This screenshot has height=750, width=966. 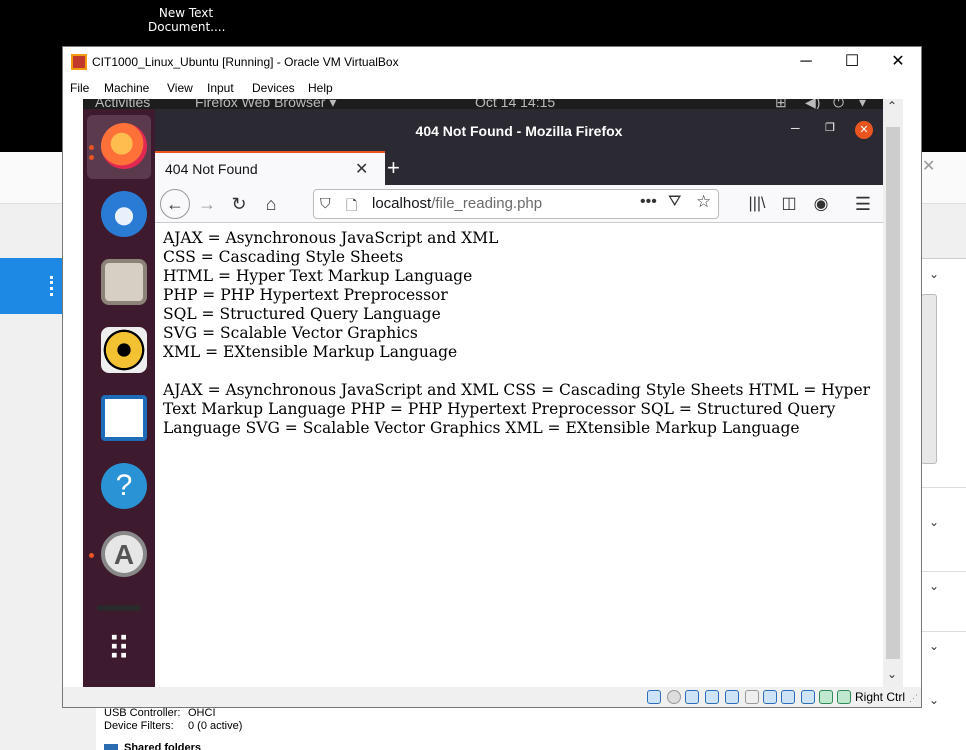 What do you see at coordinates (79, 88) in the screenshot?
I see `menu-file: File` at bounding box center [79, 88].